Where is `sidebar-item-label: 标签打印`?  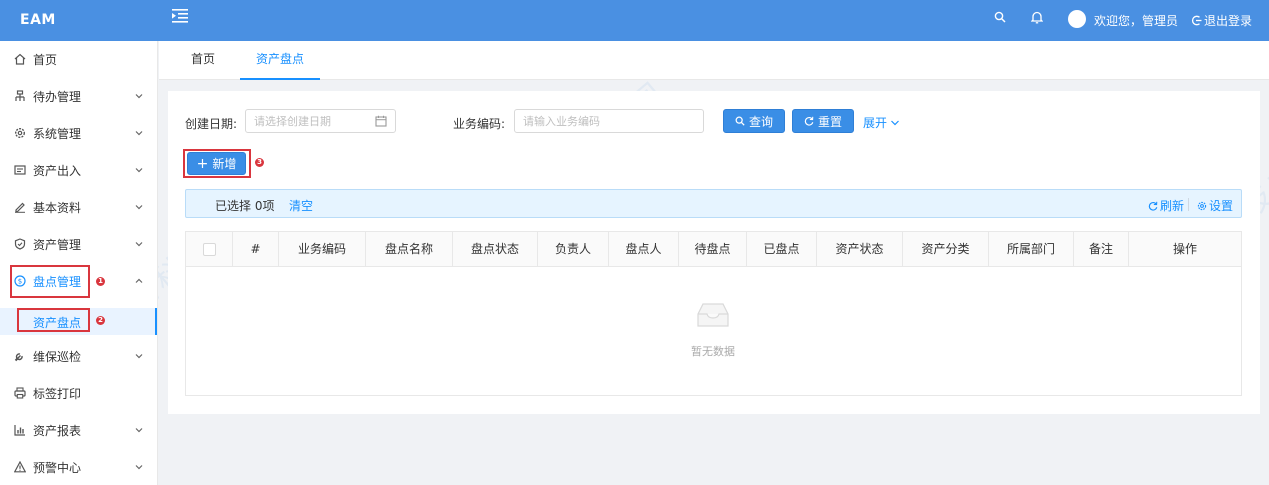 sidebar-item-label: 标签打印 is located at coordinates (57, 394).